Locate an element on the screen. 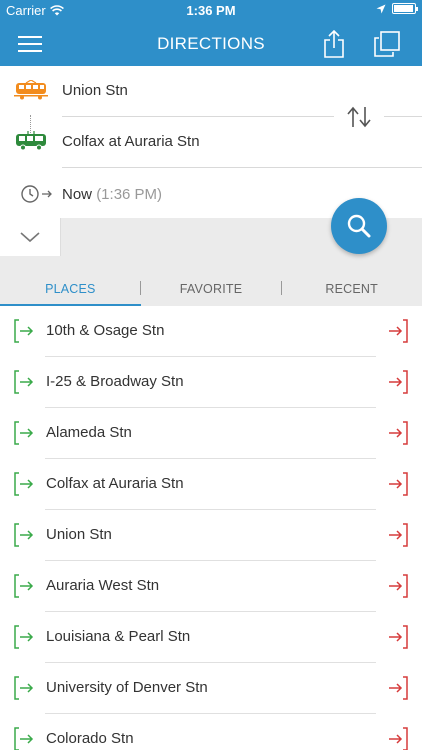 This screenshot has width=422, height=750. list-item: Alameda Stn is located at coordinates (211, 433).